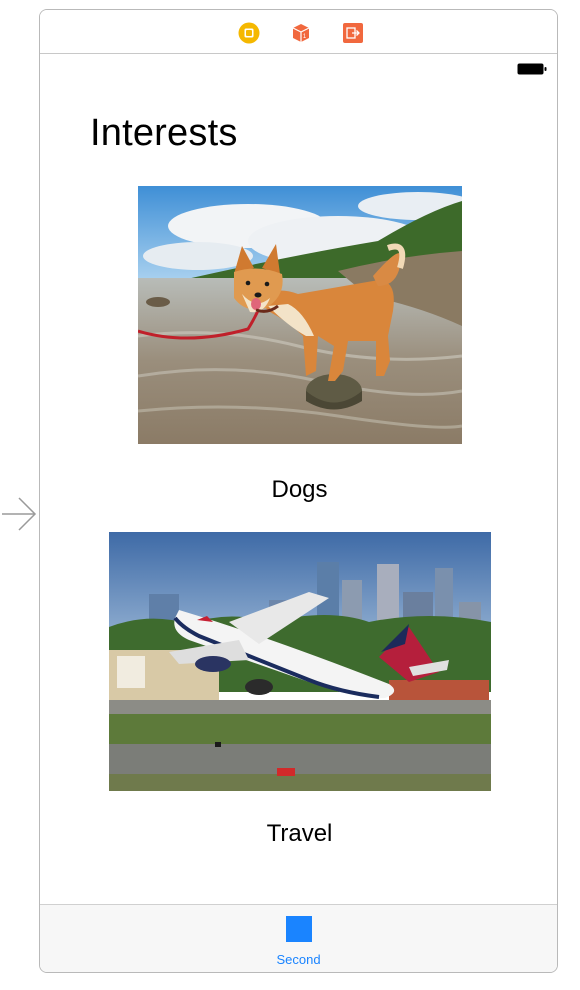 The image size is (580, 990). I want to click on square-tab-icon, so click(299, 929).